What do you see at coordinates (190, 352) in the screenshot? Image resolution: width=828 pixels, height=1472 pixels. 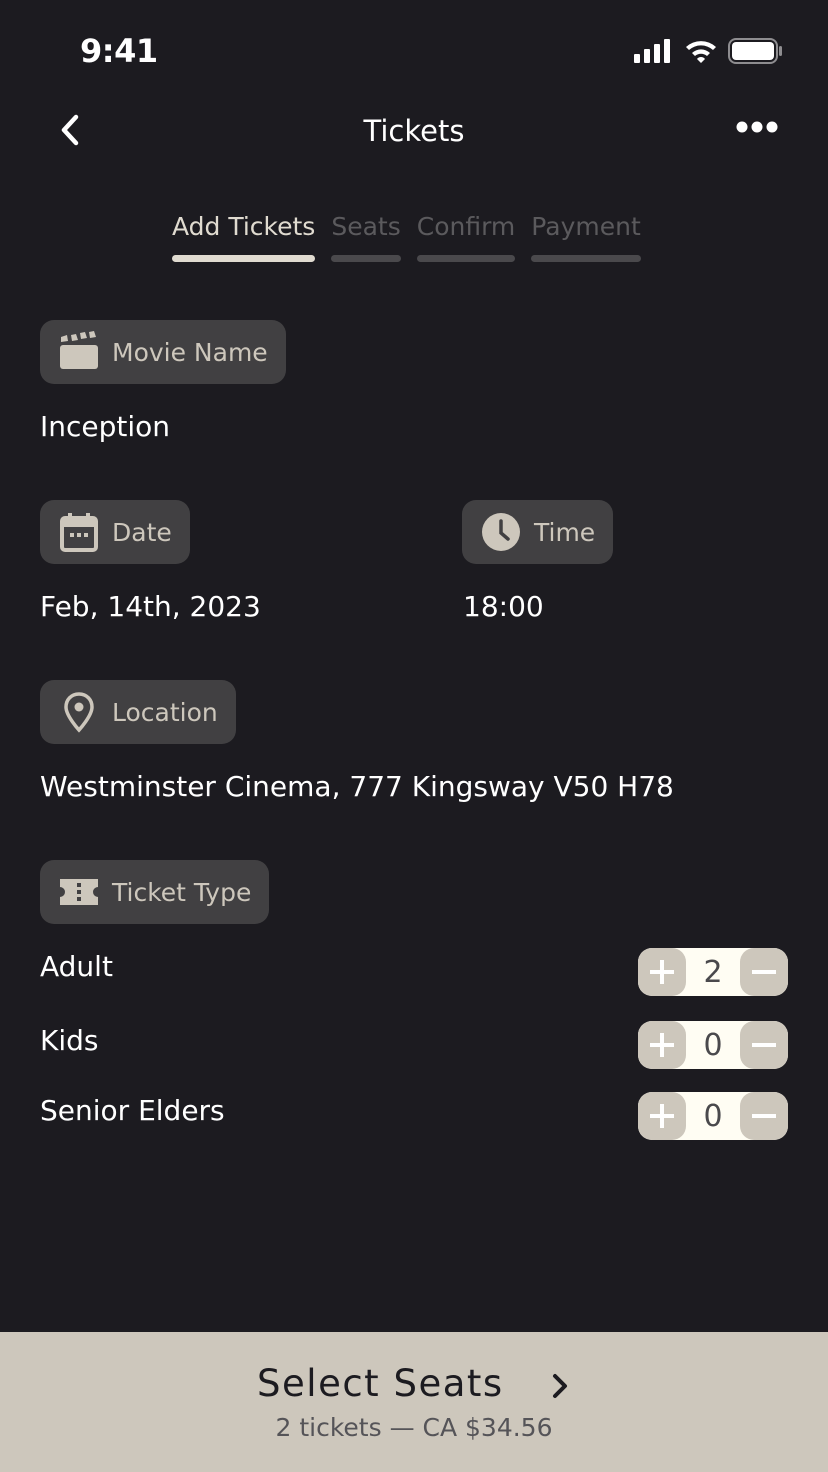 I see `chip-label: Movie Name` at bounding box center [190, 352].